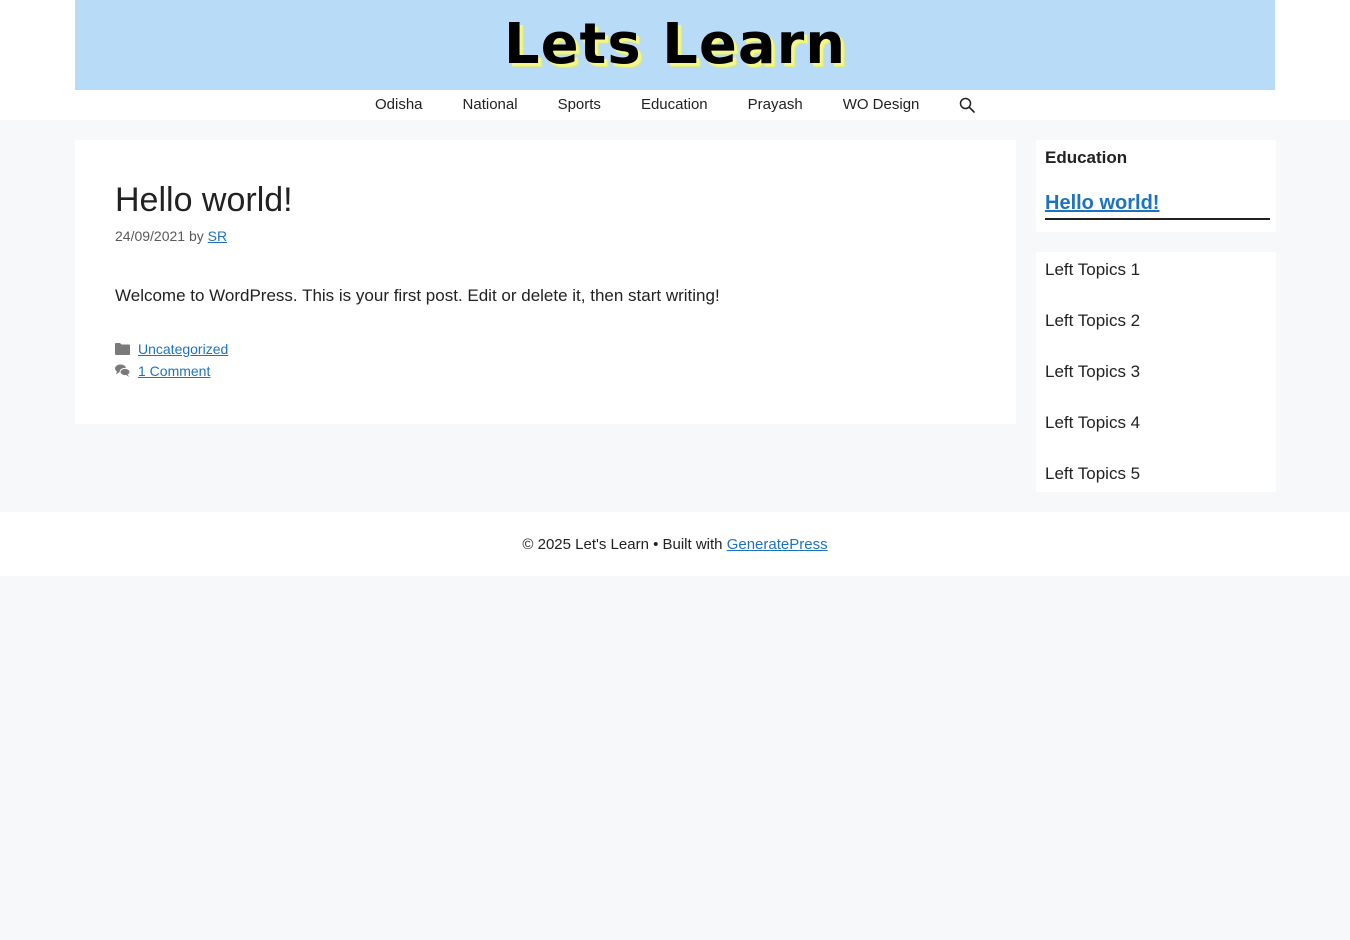 The image size is (1350, 940). I want to click on nav-item-odisha: Odisha, so click(399, 105).